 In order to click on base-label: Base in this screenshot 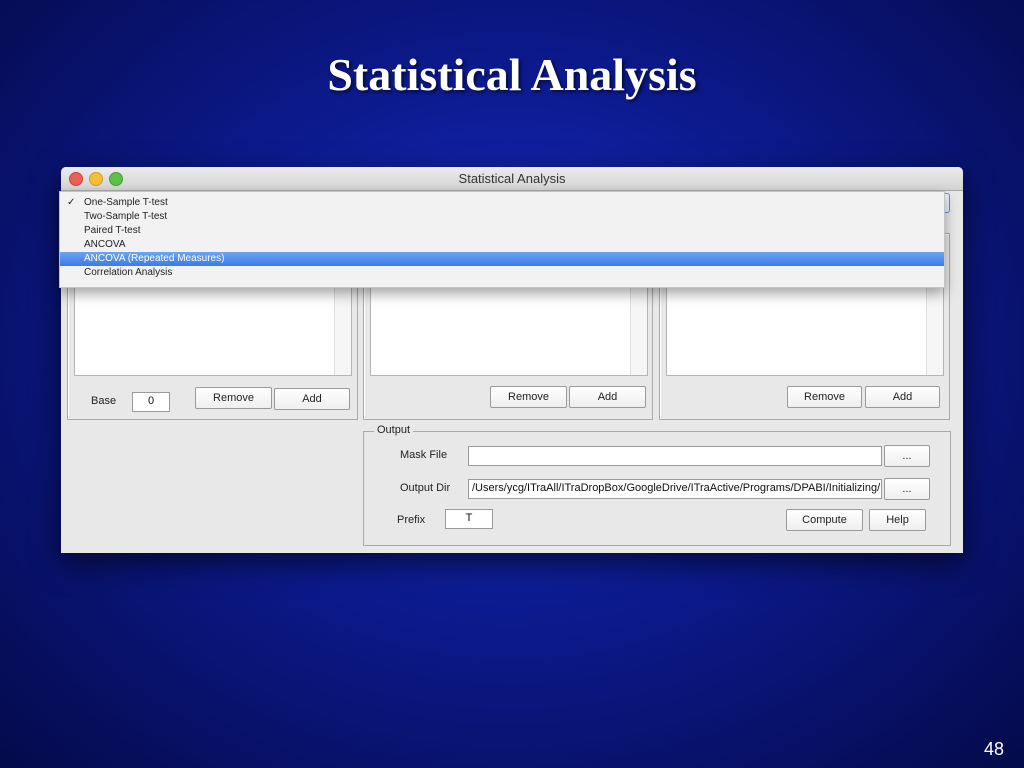, I will do `click(104, 401)`.